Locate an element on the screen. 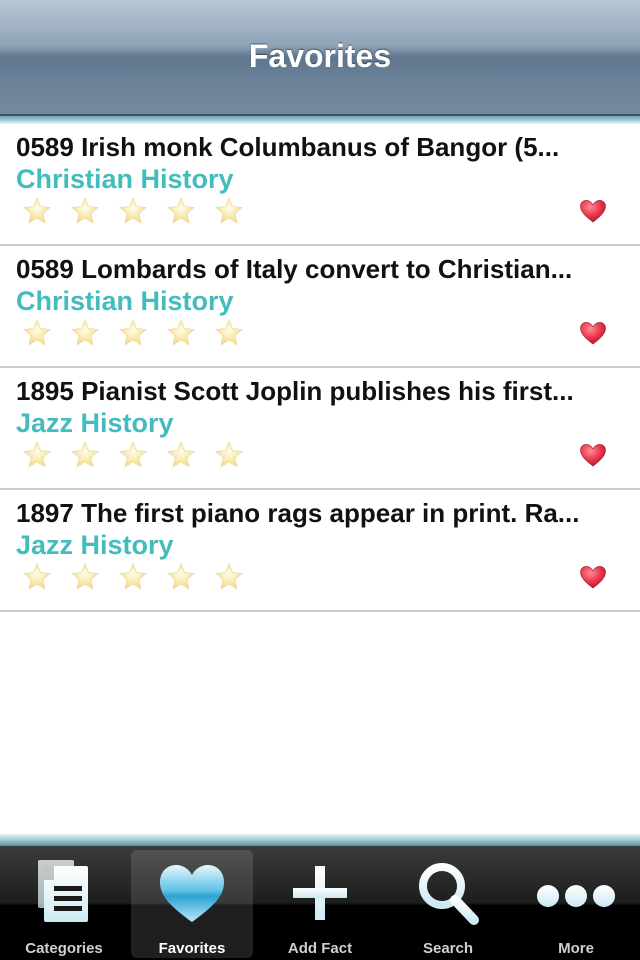  tab-search: Search is located at coordinates (448, 903).